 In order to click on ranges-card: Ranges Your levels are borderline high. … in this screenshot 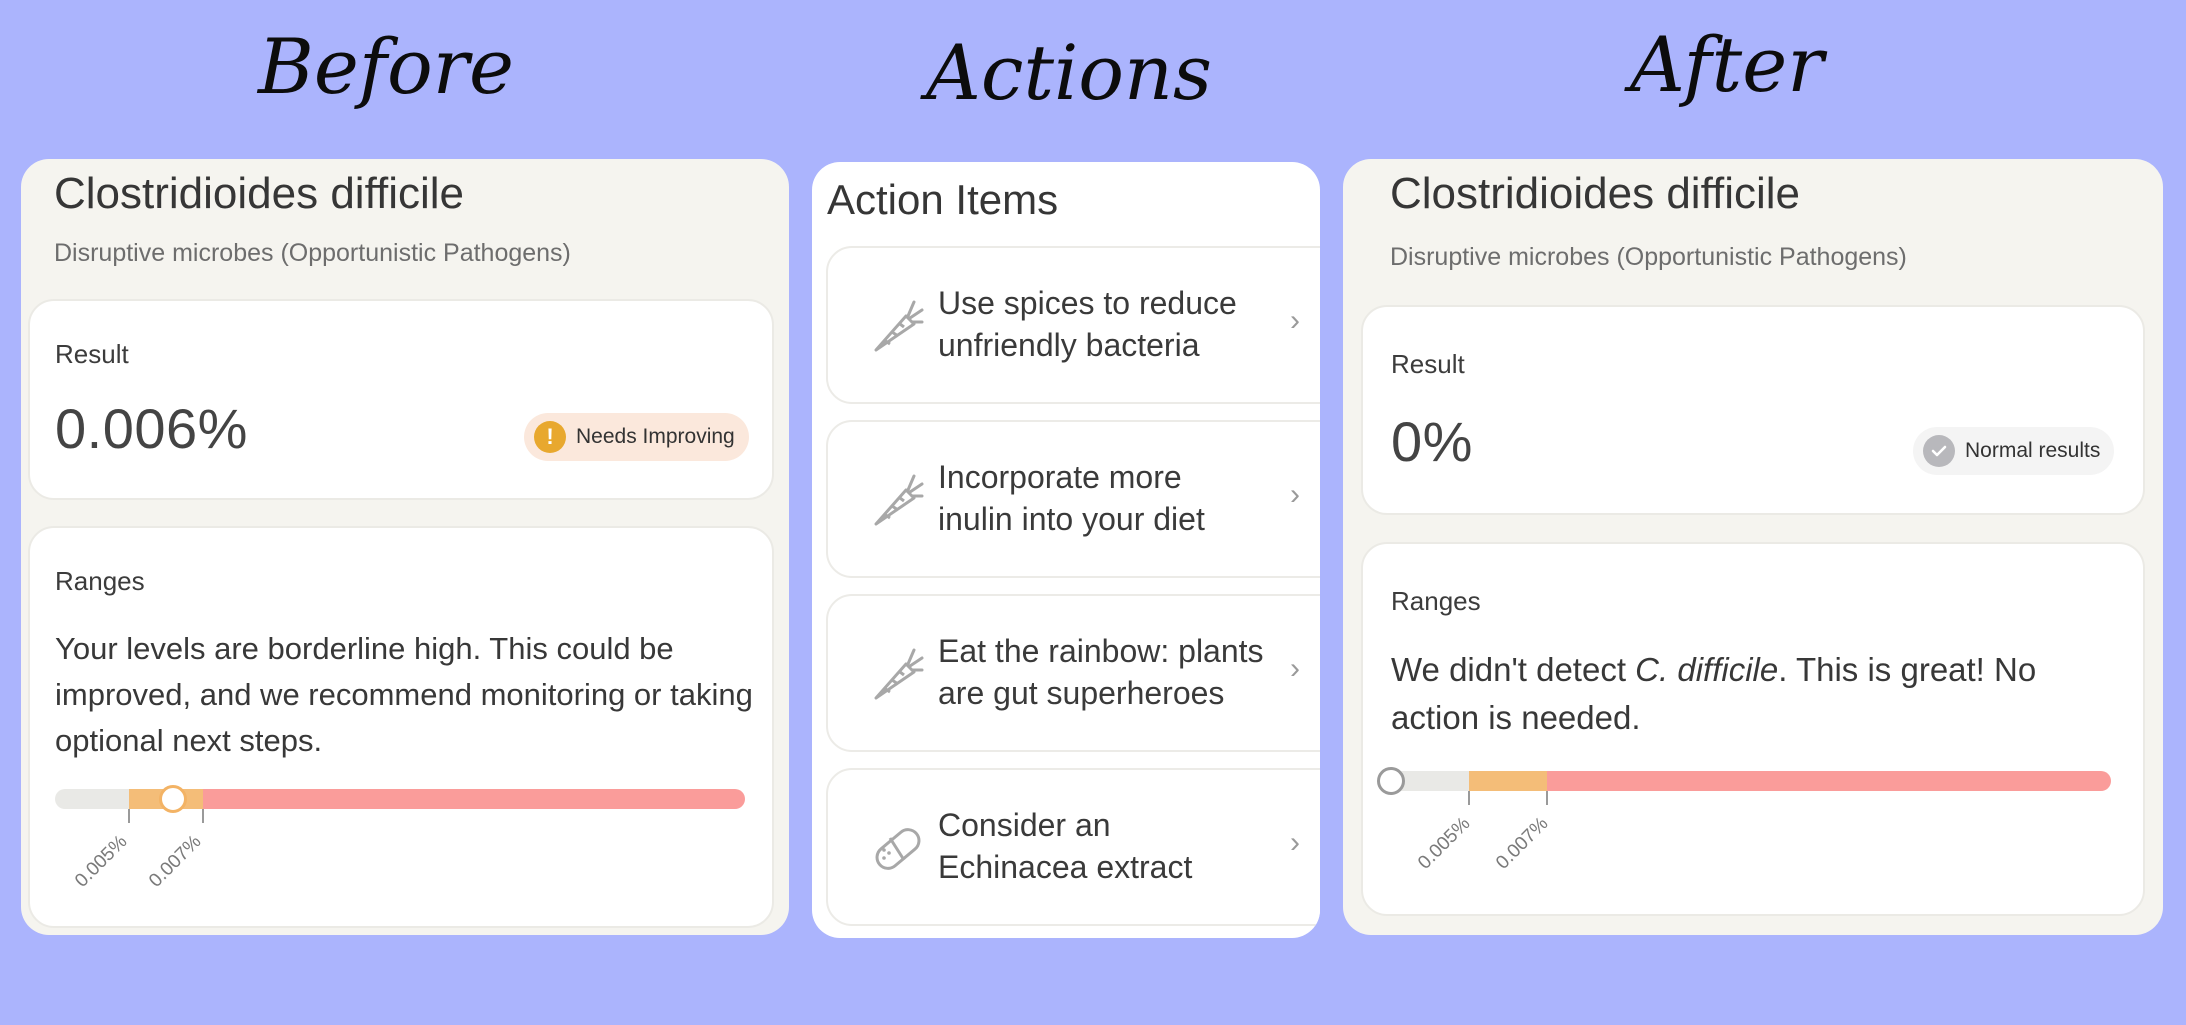, I will do `click(401, 727)`.